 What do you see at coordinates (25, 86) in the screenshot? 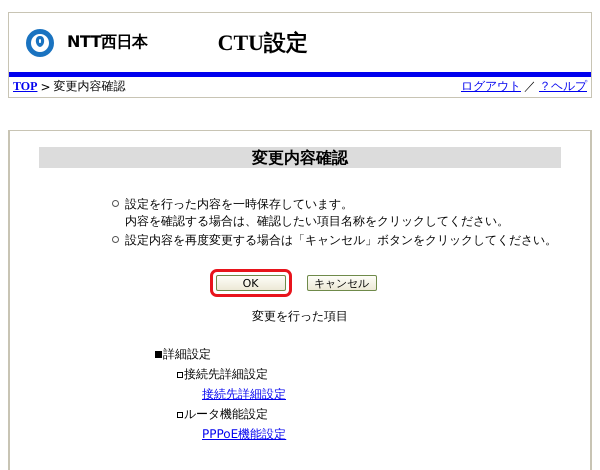
I see `top-link: TOP` at bounding box center [25, 86].